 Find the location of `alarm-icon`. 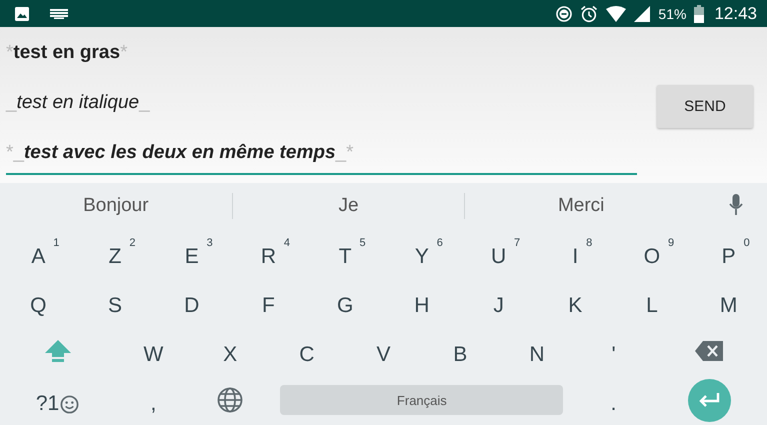

alarm-icon is located at coordinates (589, 13).